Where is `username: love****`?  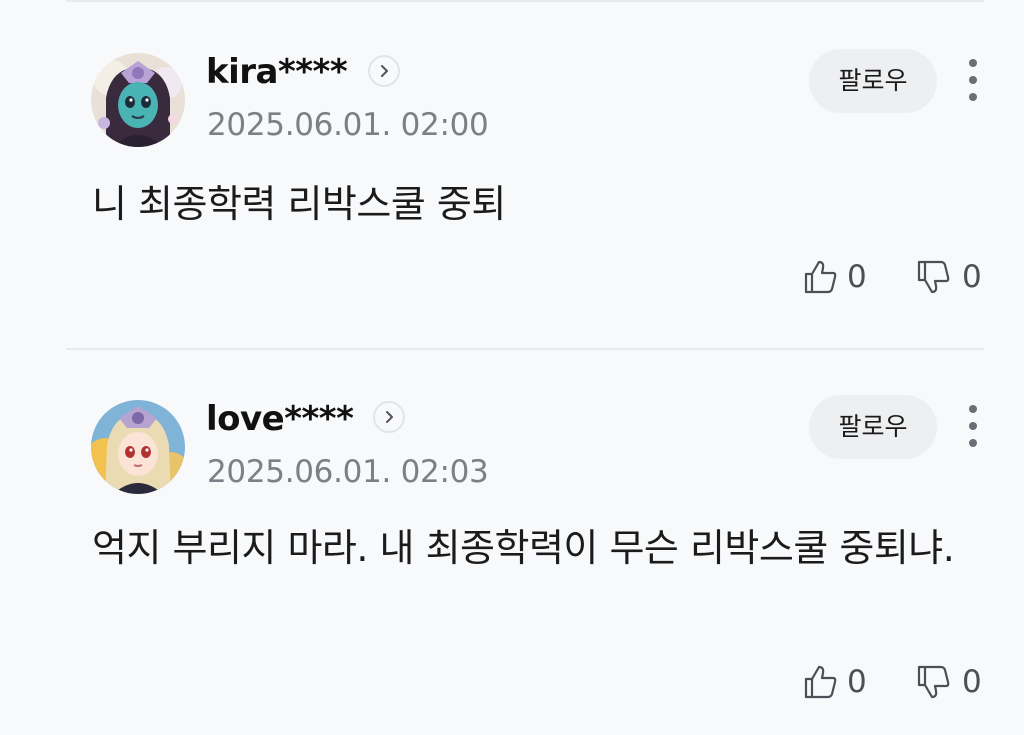
username: love**** is located at coordinates (280, 419).